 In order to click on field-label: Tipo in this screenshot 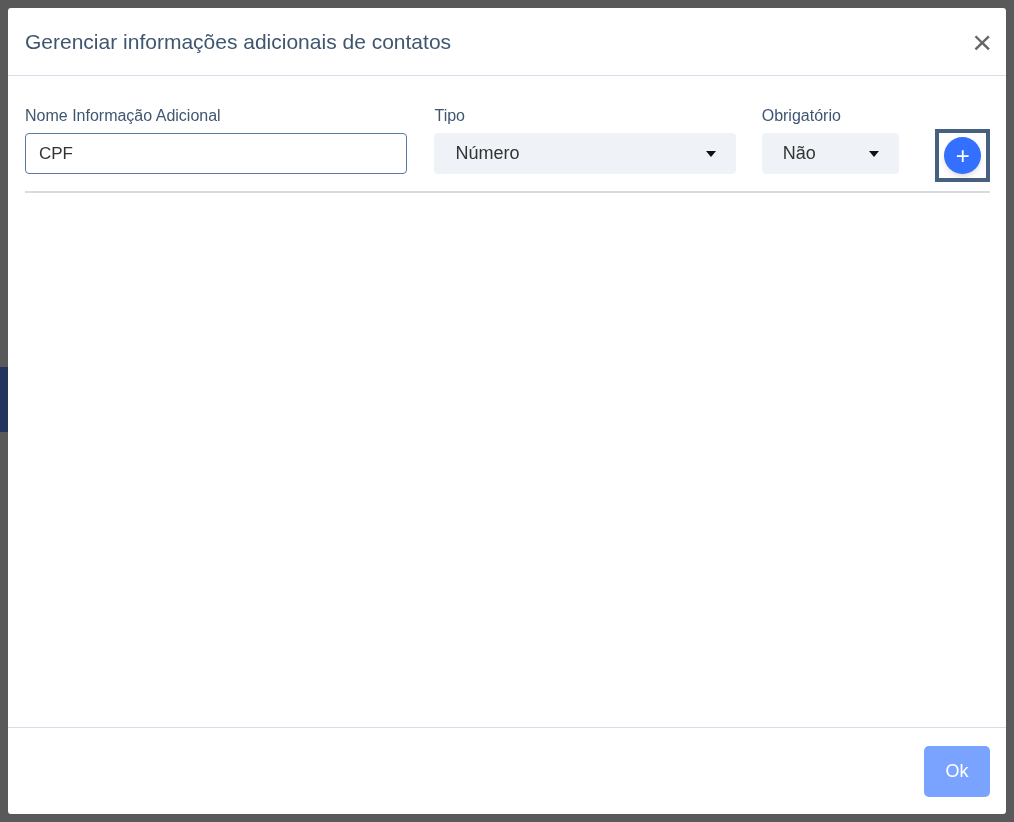, I will do `click(450, 116)`.